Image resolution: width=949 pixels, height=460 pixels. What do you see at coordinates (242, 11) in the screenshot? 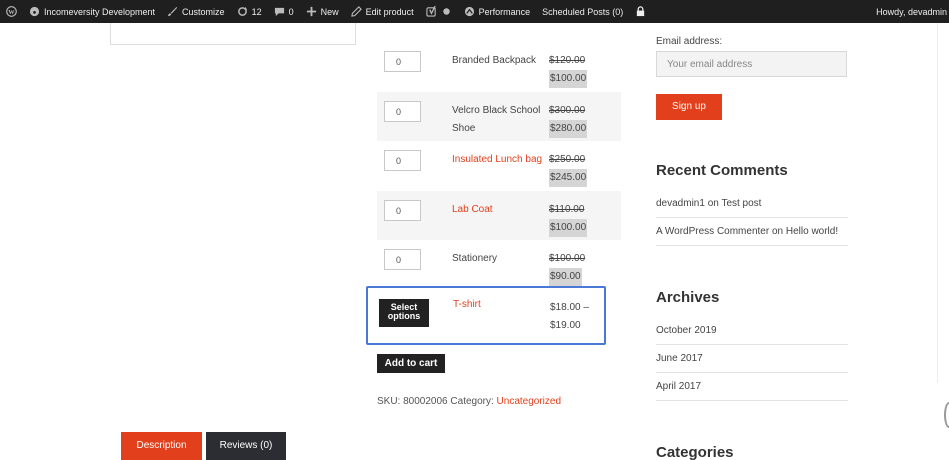
I see `updates-icon` at bounding box center [242, 11].